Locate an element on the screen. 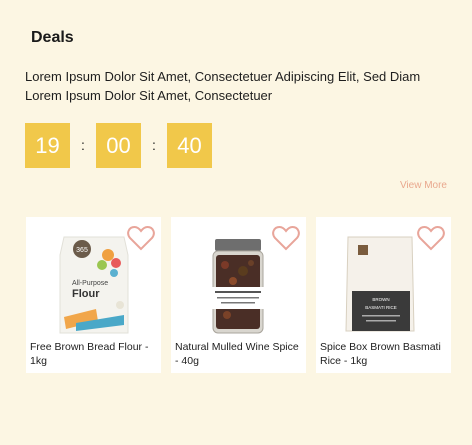 The width and height of the screenshot is (472, 445). product-name: Natural Mulled Wine Spice - 40g is located at coordinates (240, 354).